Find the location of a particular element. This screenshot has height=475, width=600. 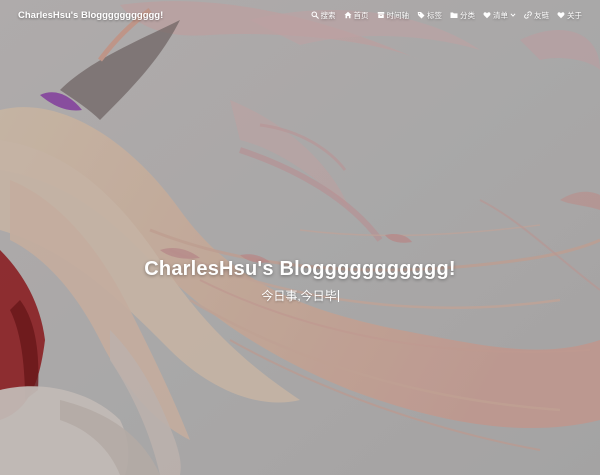

subtitle-text: 今日事,今日毕 is located at coordinates (299, 296).